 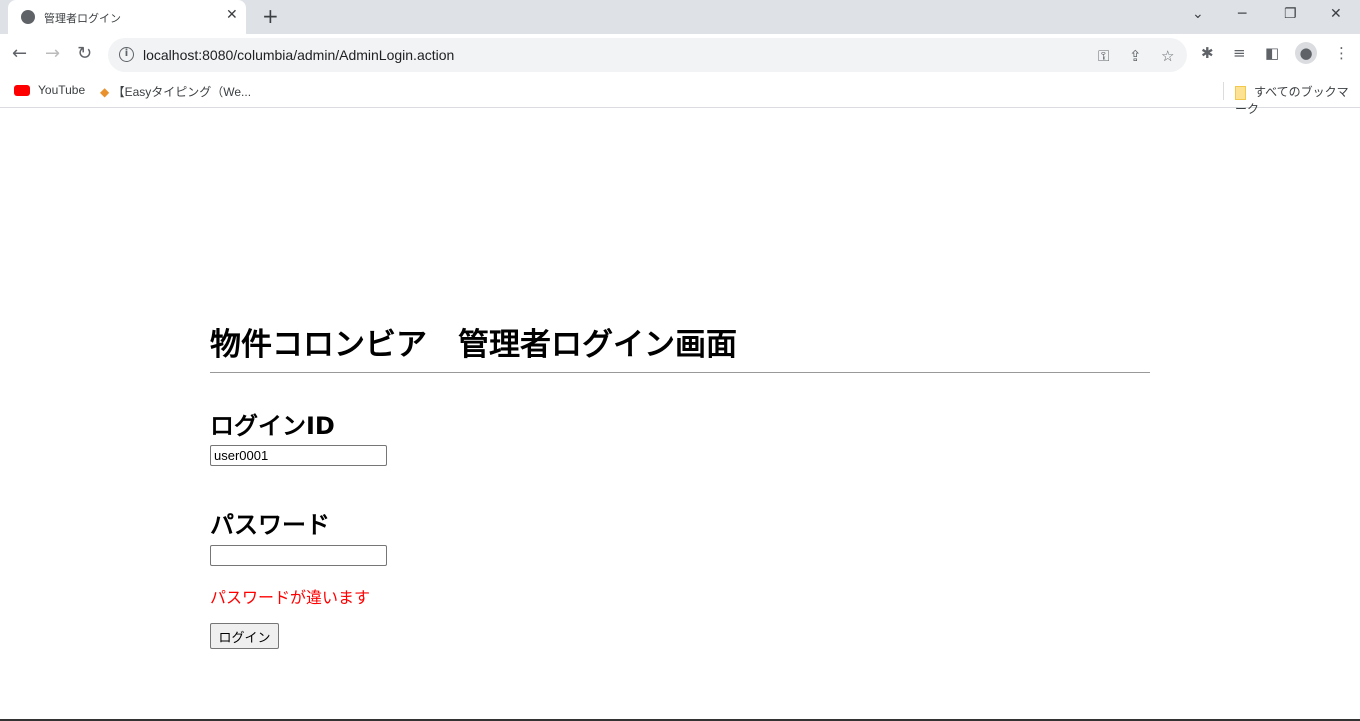 What do you see at coordinates (84, 53) in the screenshot?
I see `reload-icon: ↻` at bounding box center [84, 53].